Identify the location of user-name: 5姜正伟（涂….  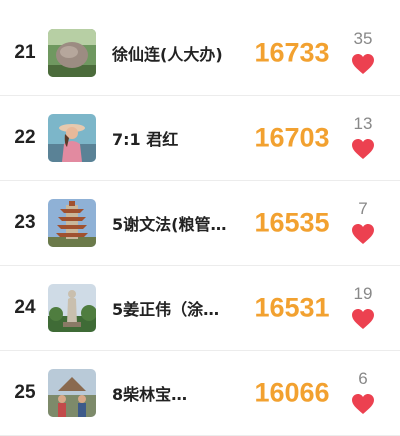
(166, 309).